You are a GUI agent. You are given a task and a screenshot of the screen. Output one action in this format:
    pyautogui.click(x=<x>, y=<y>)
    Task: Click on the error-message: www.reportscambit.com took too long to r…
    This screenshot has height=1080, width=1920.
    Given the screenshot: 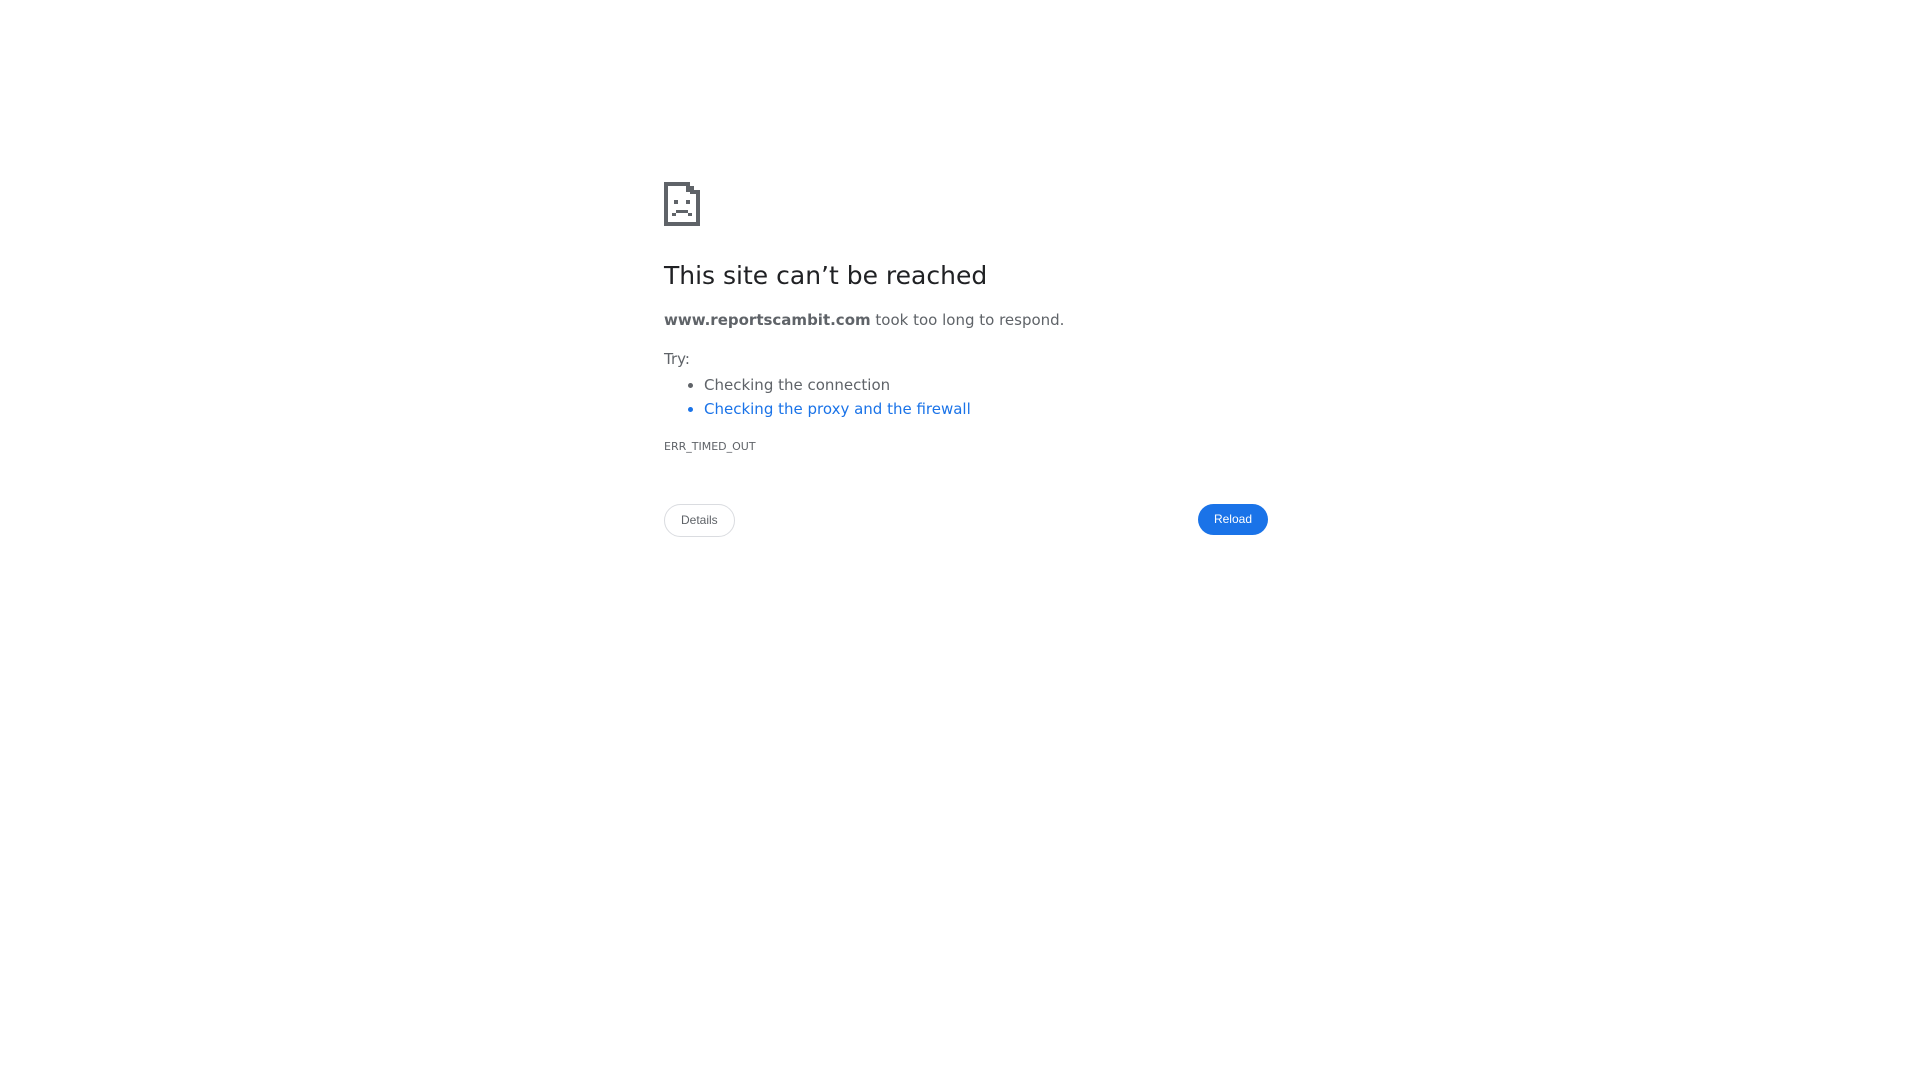 What is the action you would take?
    pyautogui.click(x=966, y=320)
    